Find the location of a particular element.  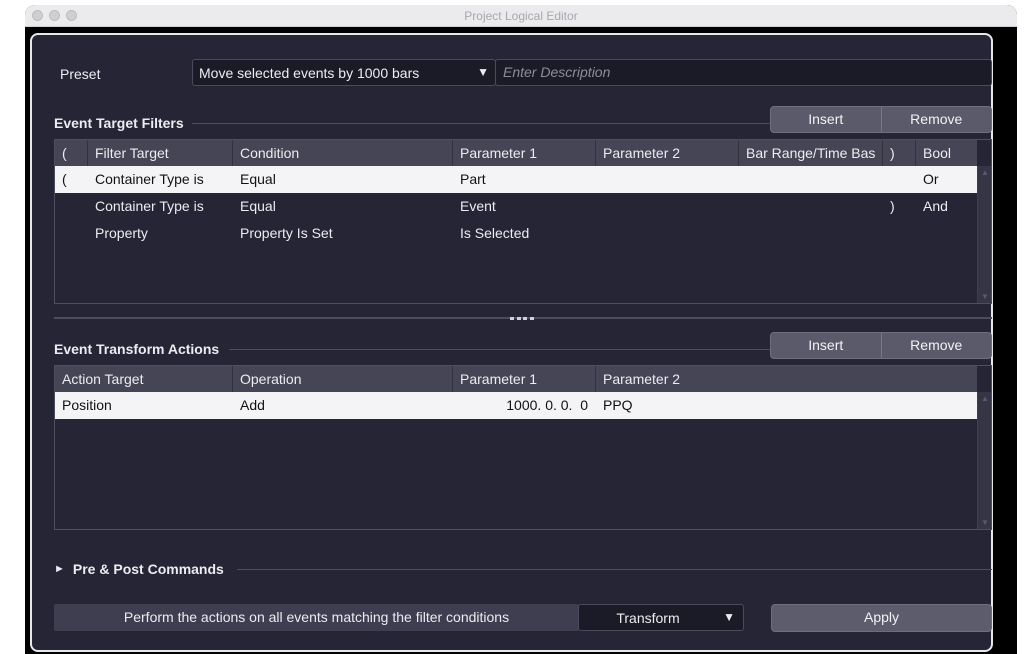

description-input: Enter Description is located at coordinates (743, 72).